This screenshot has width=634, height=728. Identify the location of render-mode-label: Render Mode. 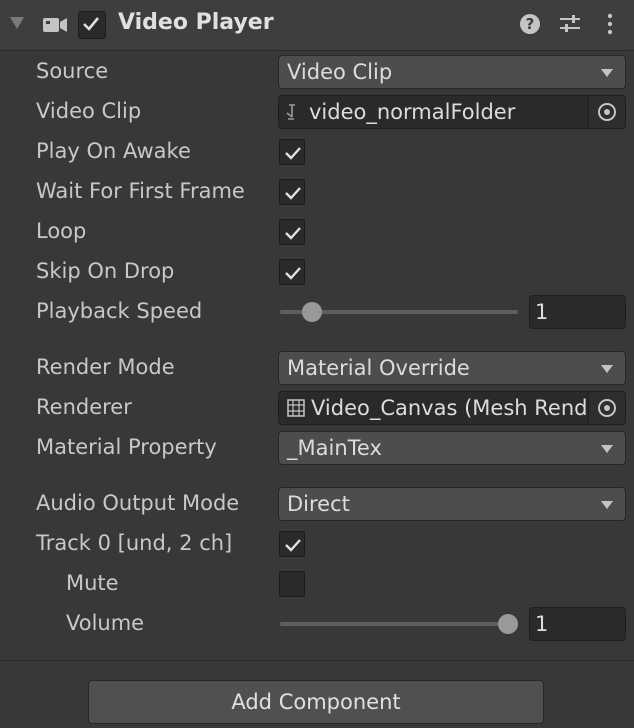
(105, 367).